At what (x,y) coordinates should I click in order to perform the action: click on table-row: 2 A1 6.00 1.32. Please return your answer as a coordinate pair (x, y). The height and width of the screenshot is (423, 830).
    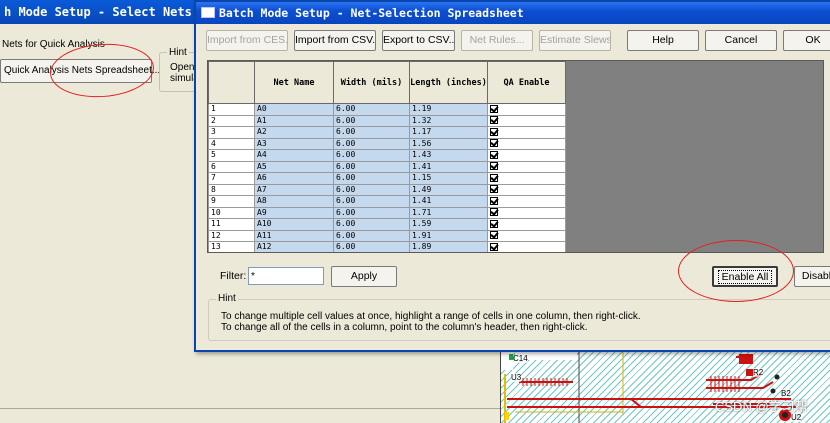
    Looking at the image, I should click on (387, 120).